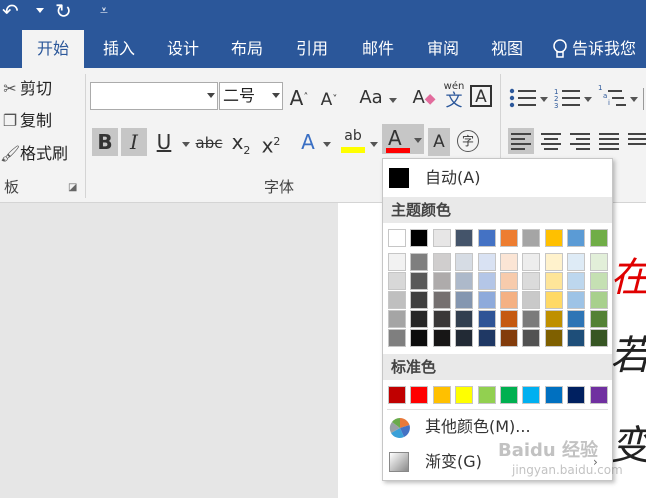 The image size is (646, 498). I want to click on bullets-icon, so click(522, 98).